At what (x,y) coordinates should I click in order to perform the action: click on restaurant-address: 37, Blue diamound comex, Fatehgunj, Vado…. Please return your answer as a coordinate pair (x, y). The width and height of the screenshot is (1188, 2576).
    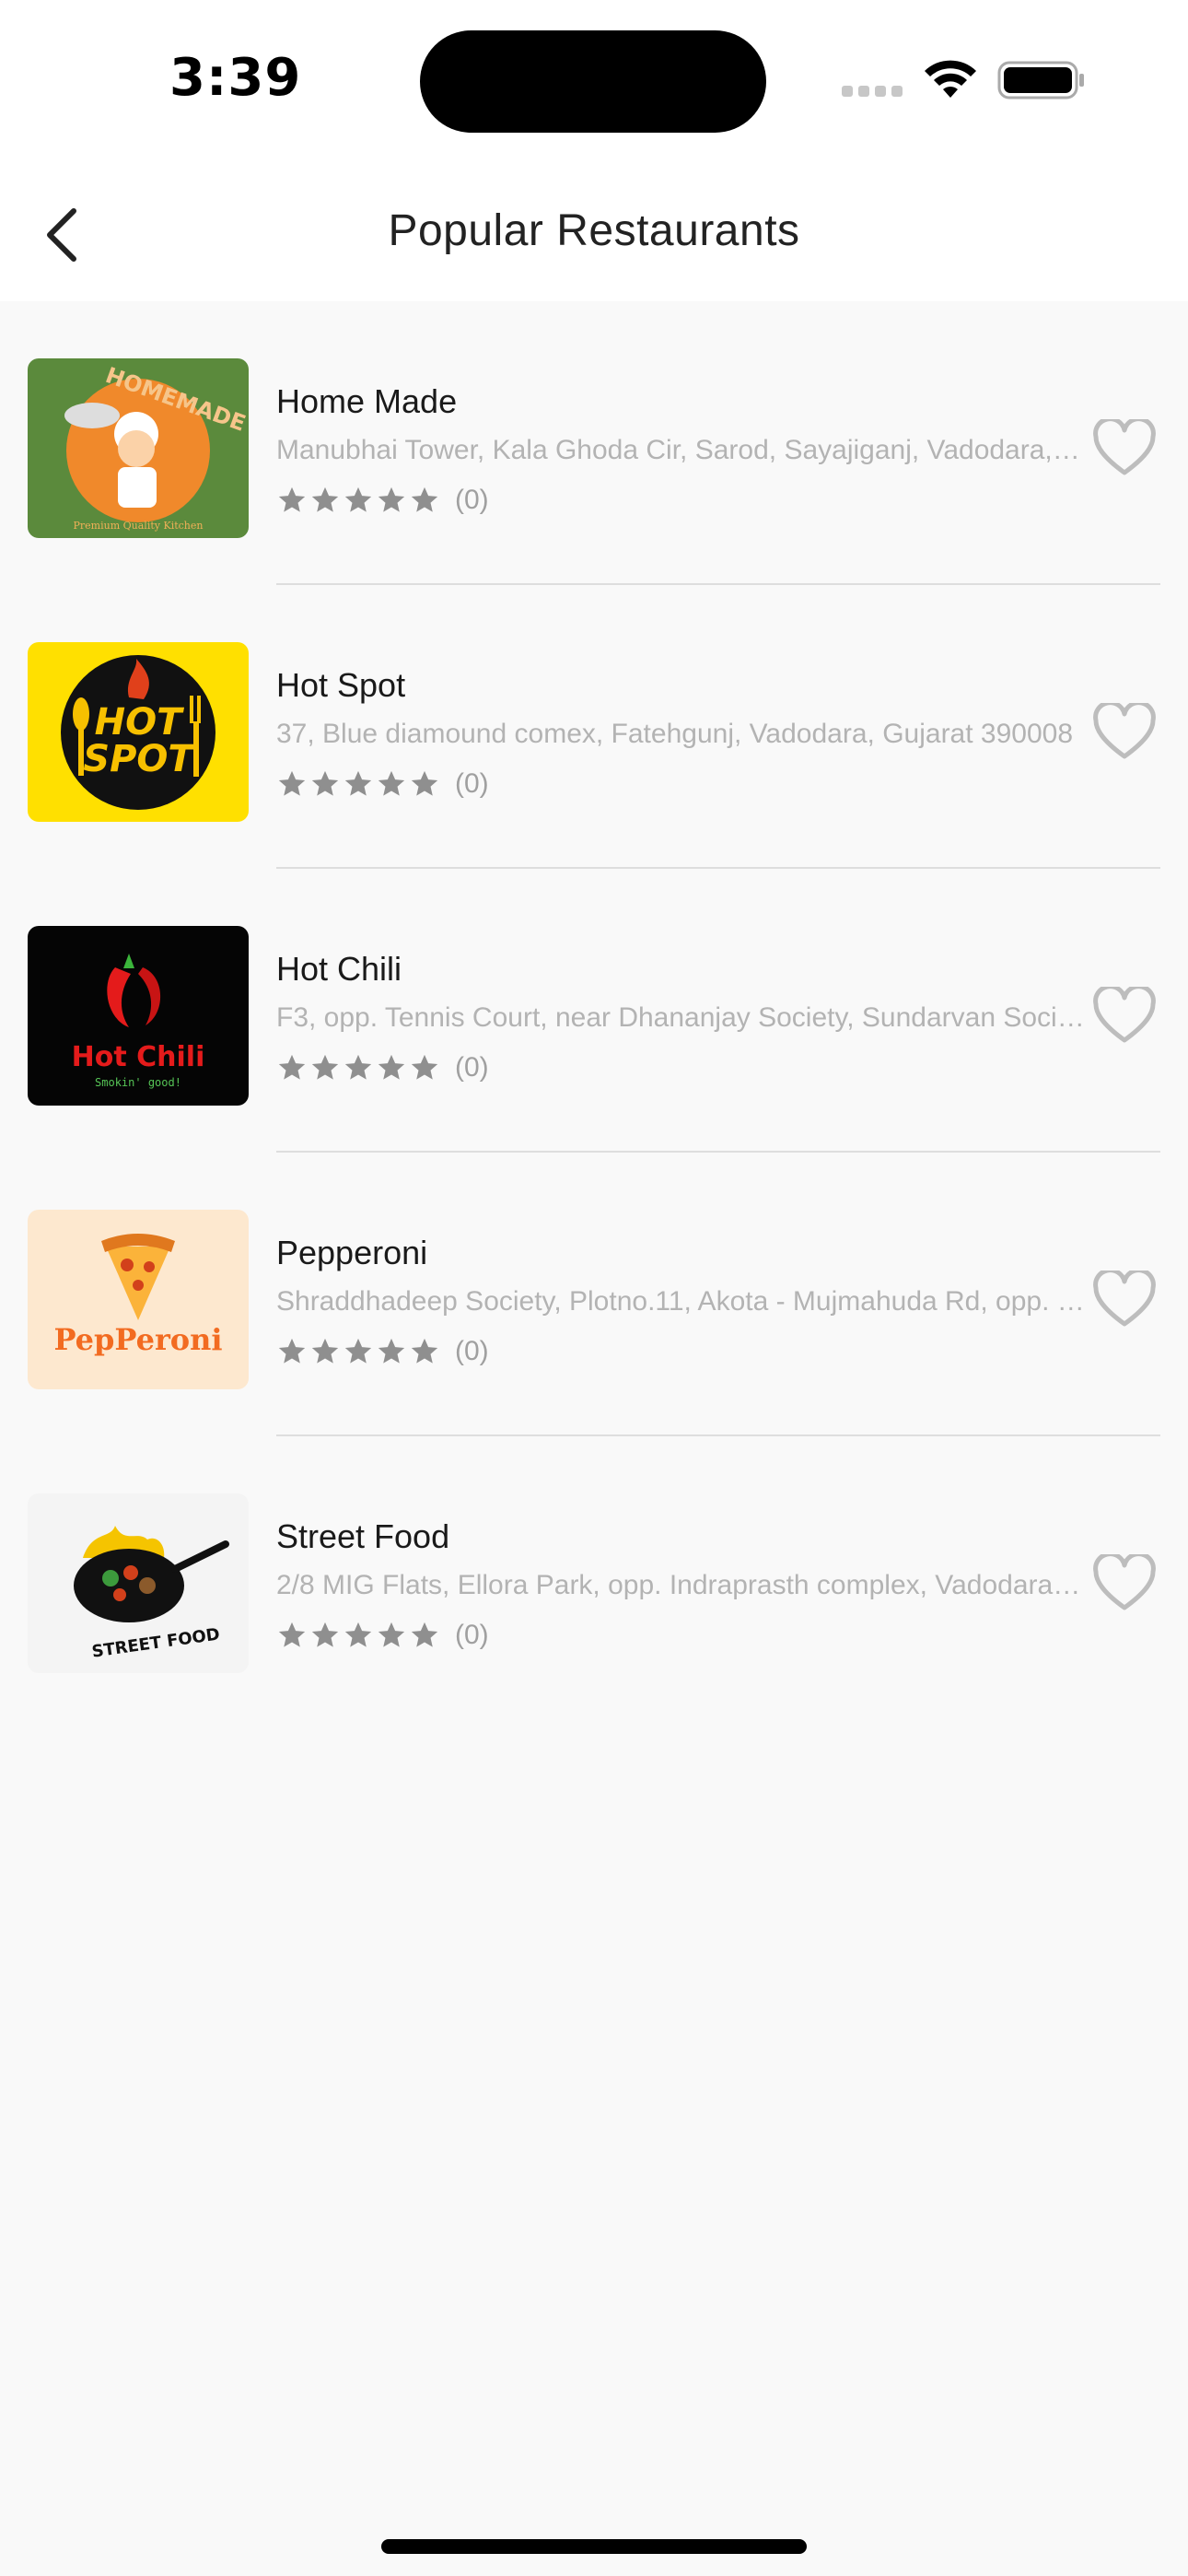
    Looking at the image, I should click on (675, 734).